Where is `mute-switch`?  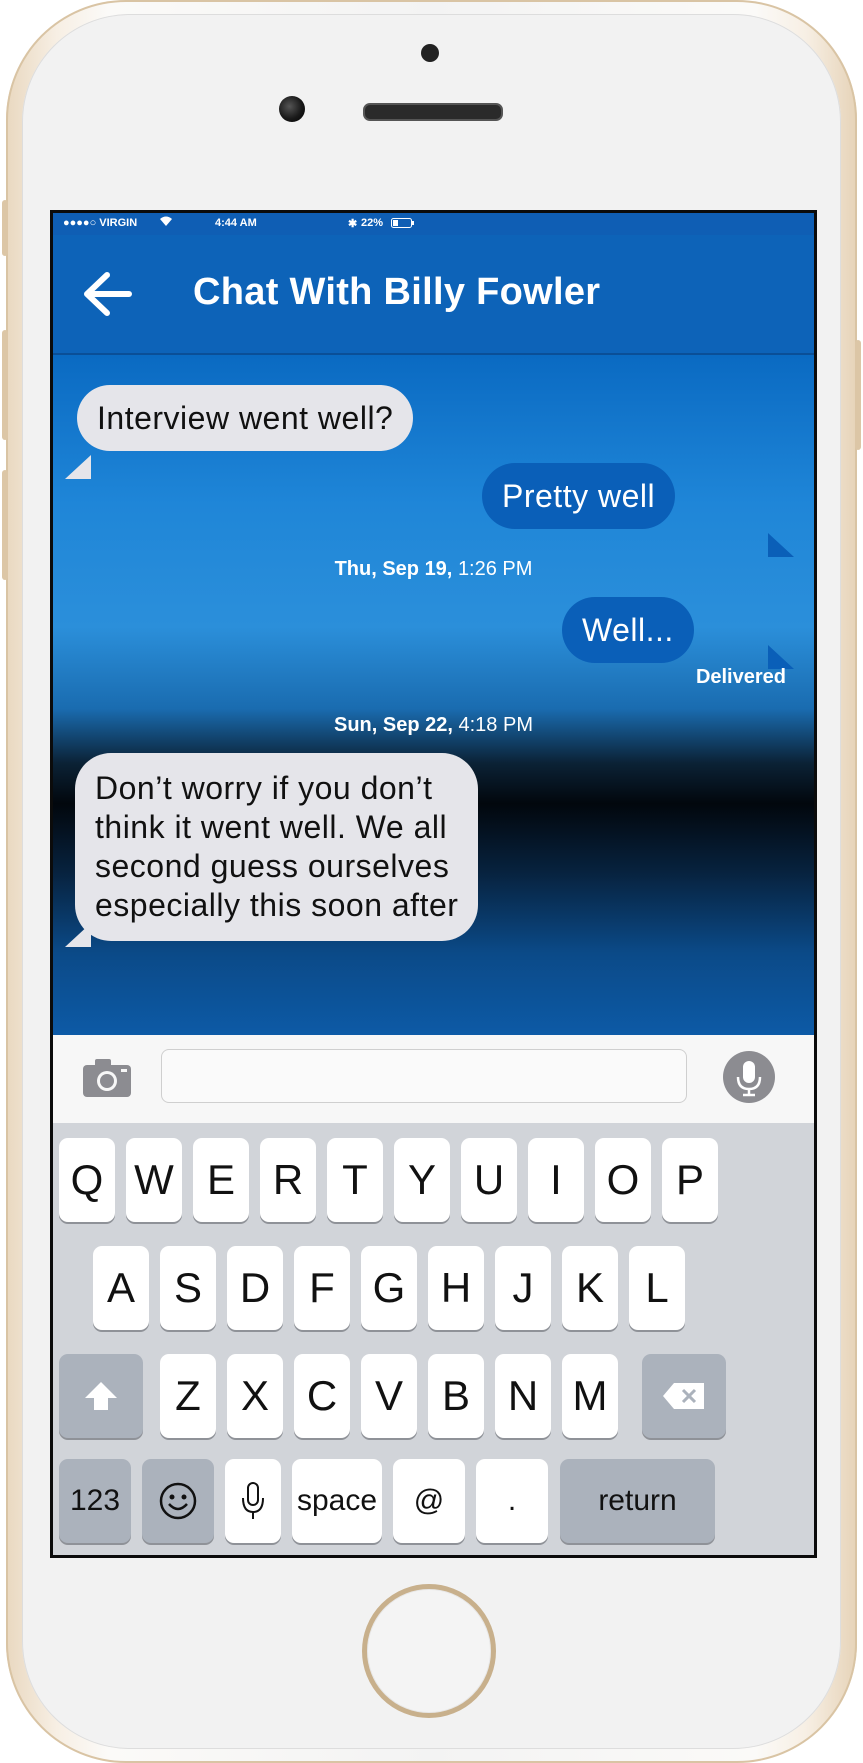
mute-switch is located at coordinates (5, 228).